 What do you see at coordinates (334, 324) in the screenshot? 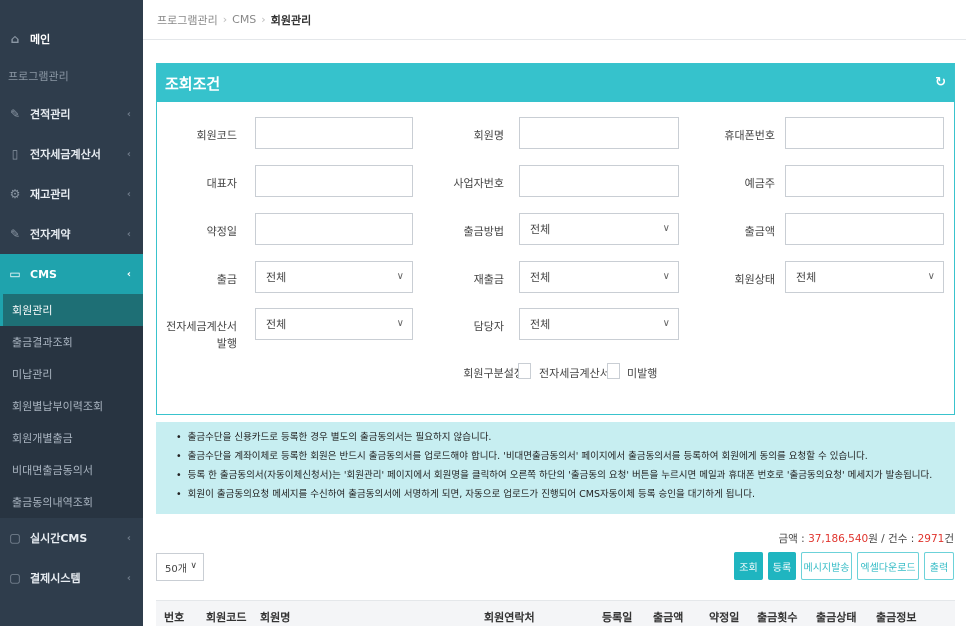
I see `tax-invoice-select: 전체 ∨` at bounding box center [334, 324].